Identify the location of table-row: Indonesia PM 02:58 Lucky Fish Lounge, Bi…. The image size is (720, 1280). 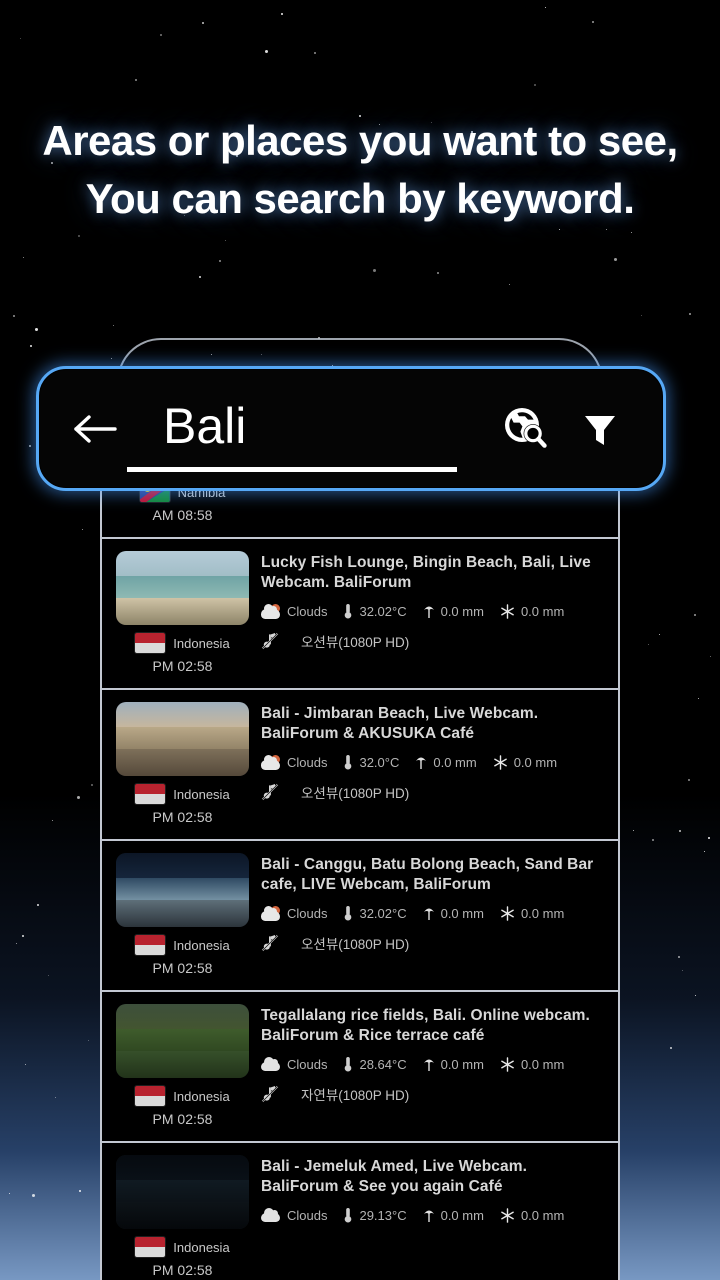
(360, 614).